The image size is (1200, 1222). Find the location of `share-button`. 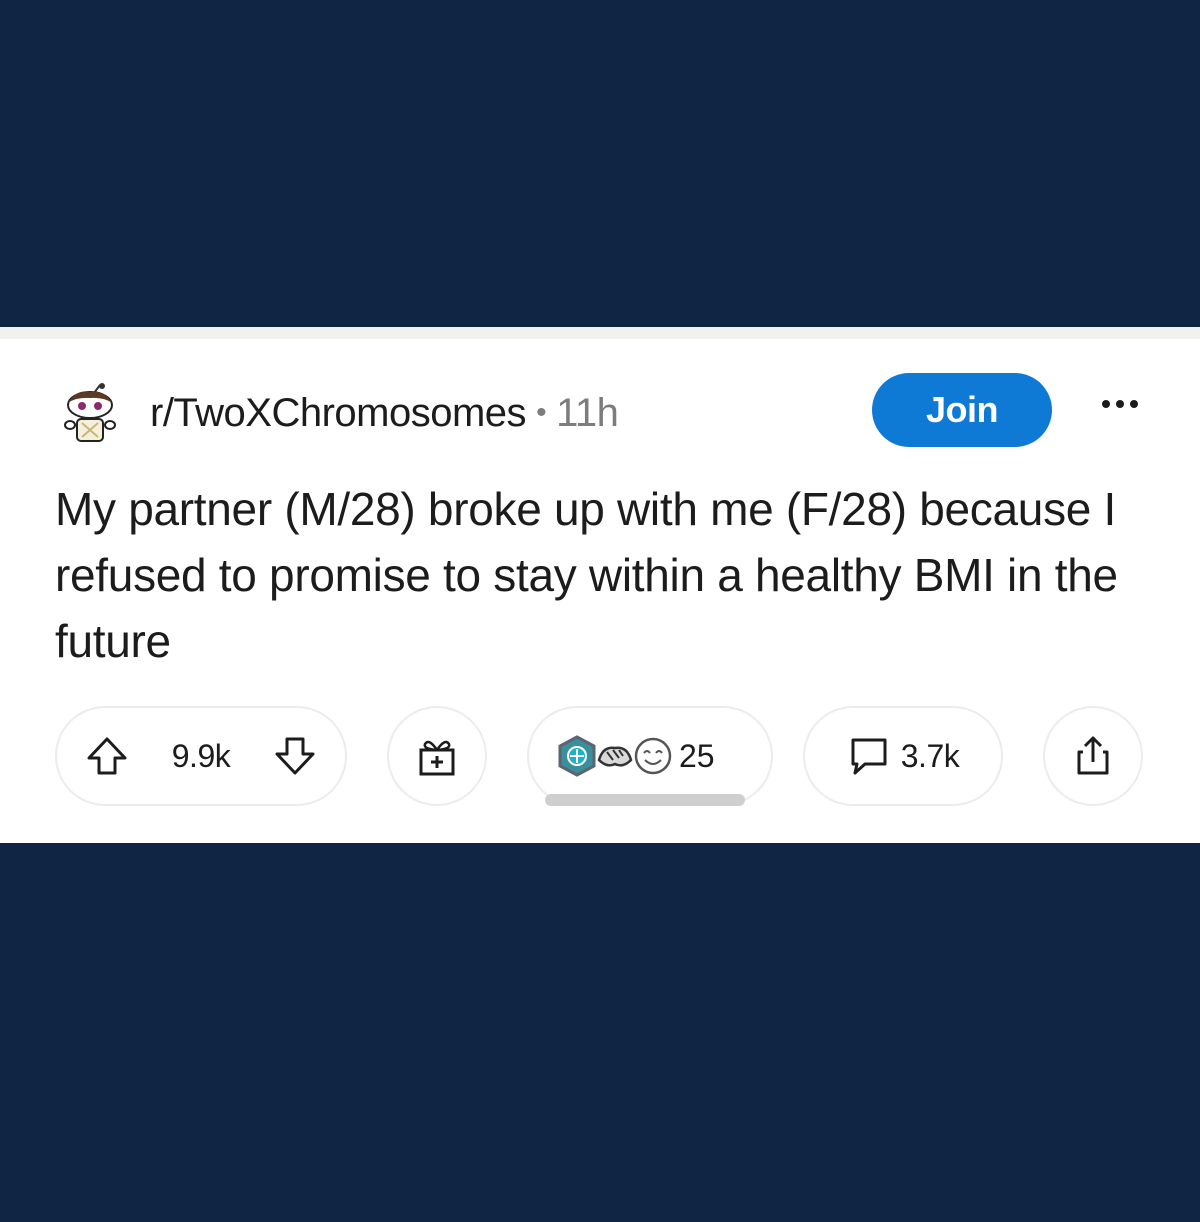

share-button is located at coordinates (1093, 756).